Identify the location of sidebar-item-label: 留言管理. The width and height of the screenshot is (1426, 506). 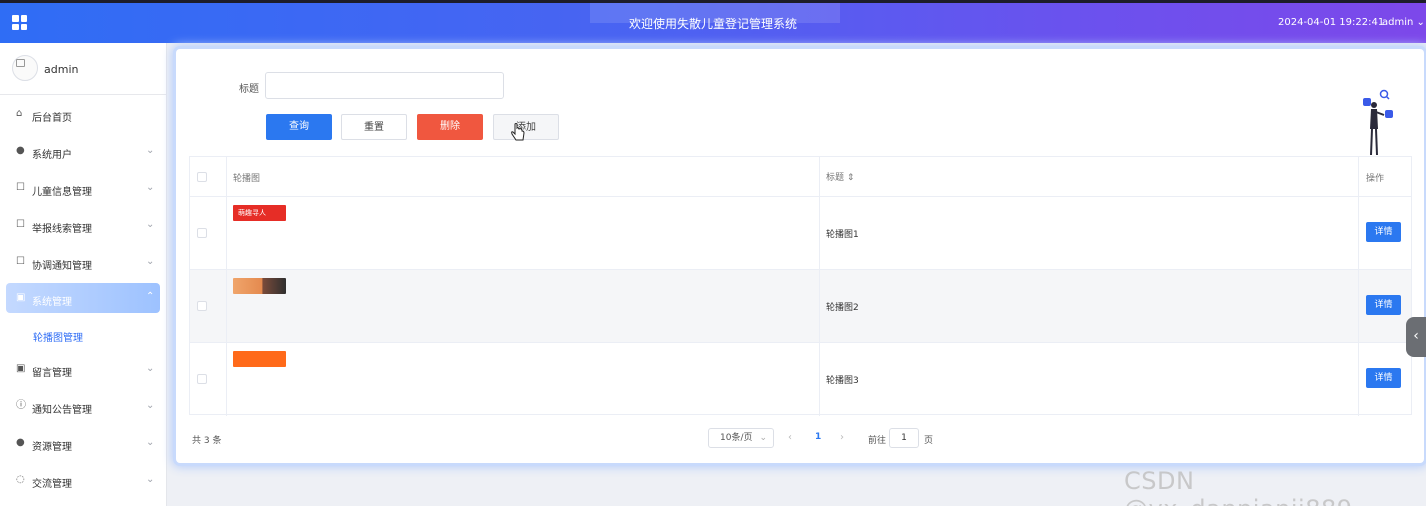
(52, 373).